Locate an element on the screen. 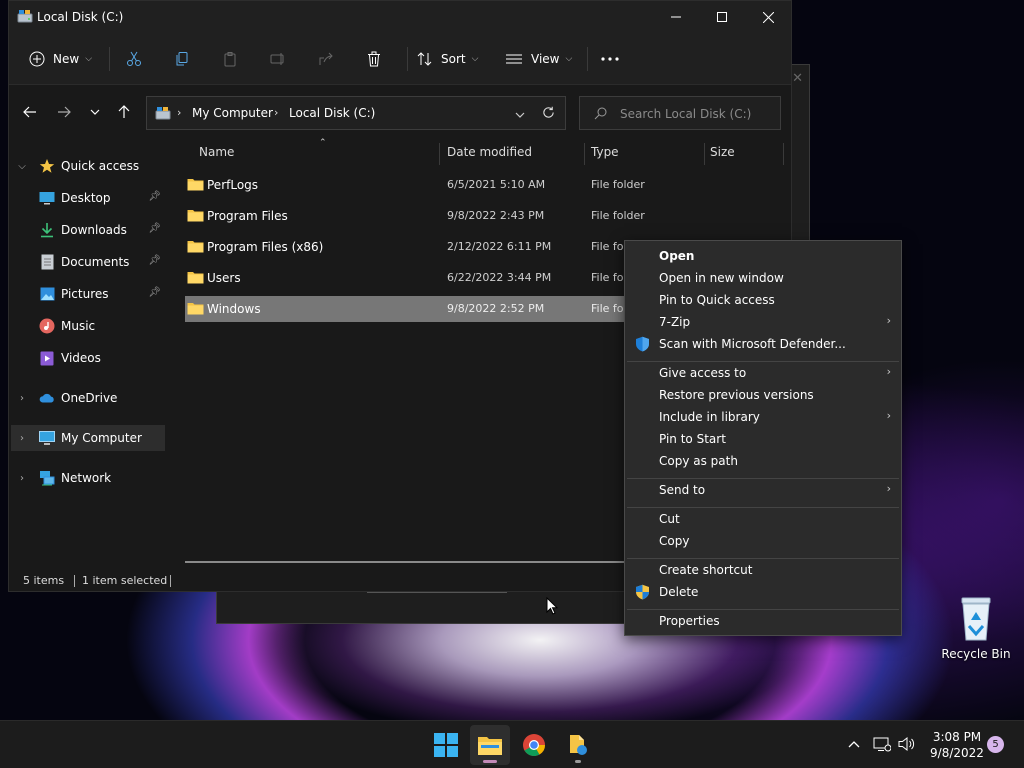 The image size is (1024, 768). start-button is located at coordinates (446, 745).